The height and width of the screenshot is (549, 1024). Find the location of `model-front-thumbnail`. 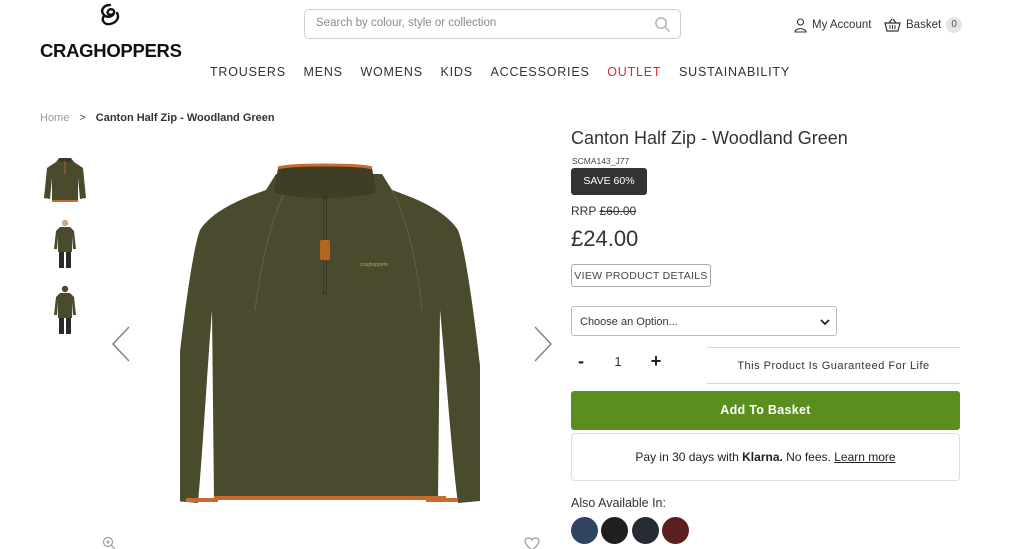

model-front-thumbnail is located at coordinates (65, 243).